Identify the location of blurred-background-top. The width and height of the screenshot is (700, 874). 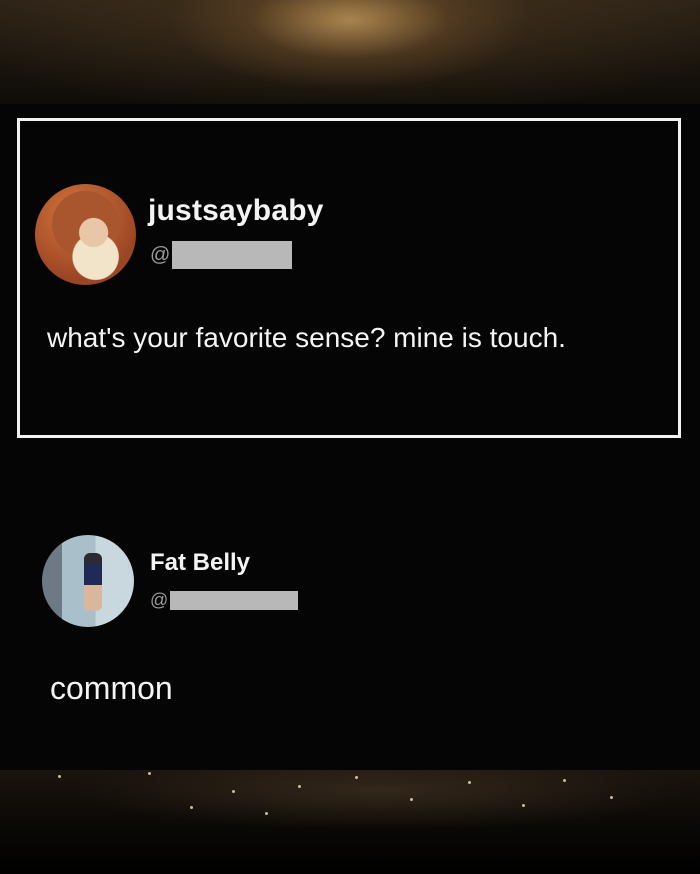
(350, 52).